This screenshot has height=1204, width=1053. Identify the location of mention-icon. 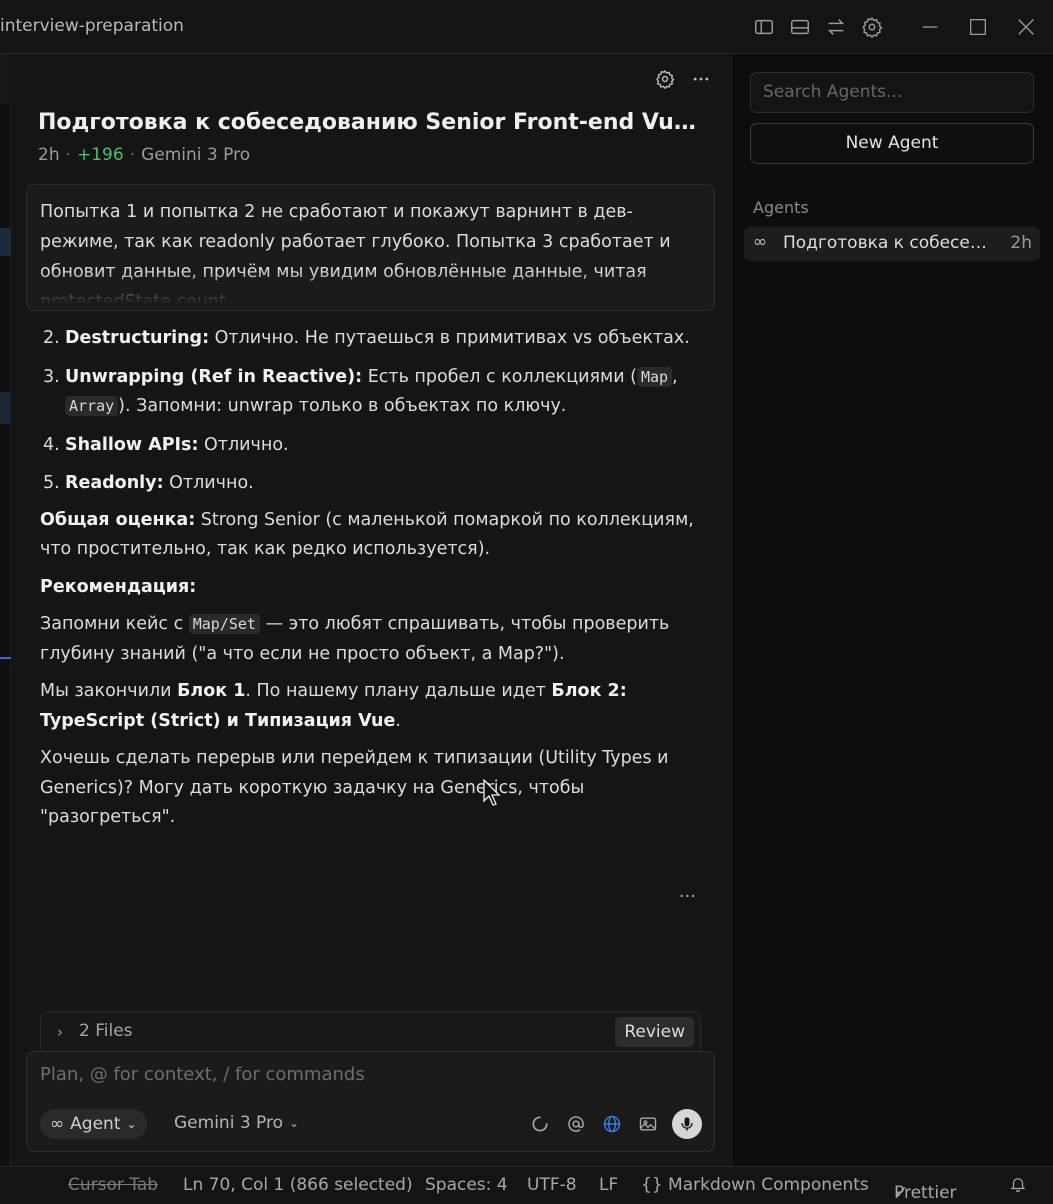
(576, 1124).